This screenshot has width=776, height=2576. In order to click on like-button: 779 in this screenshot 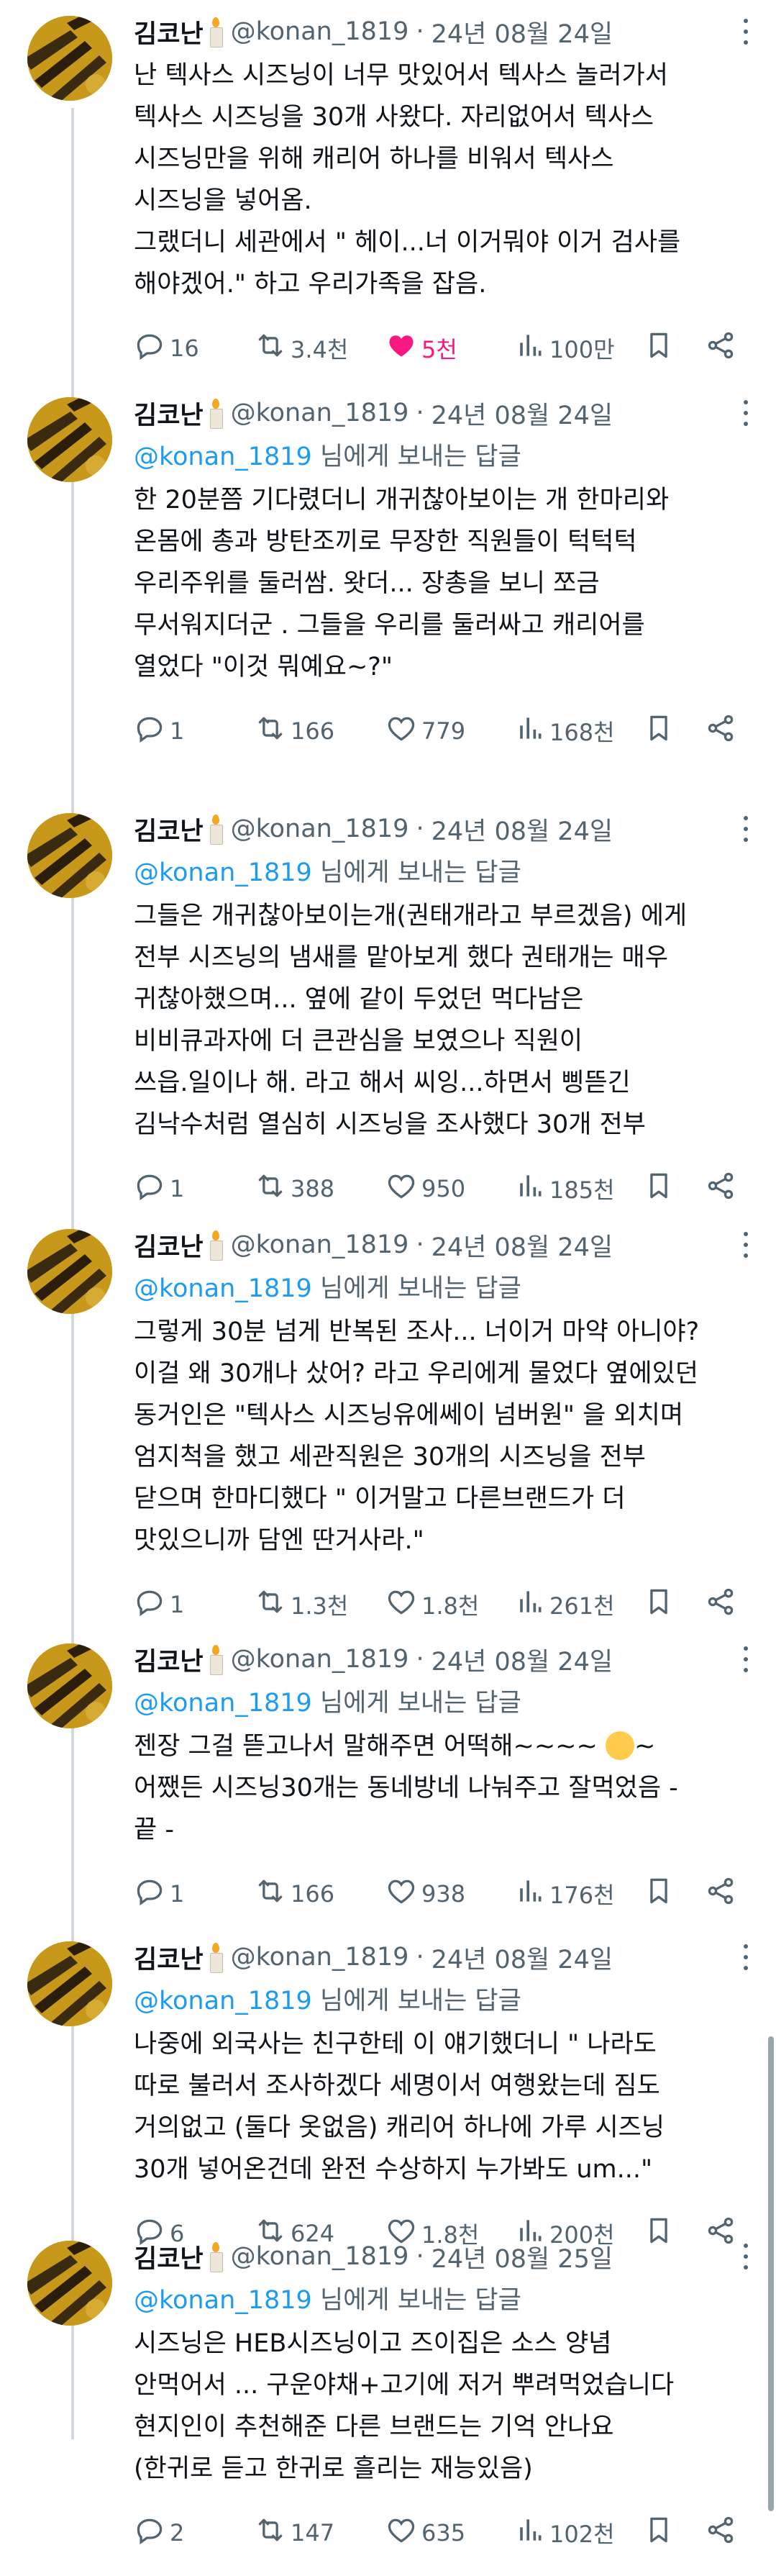, I will do `click(425, 731)`.